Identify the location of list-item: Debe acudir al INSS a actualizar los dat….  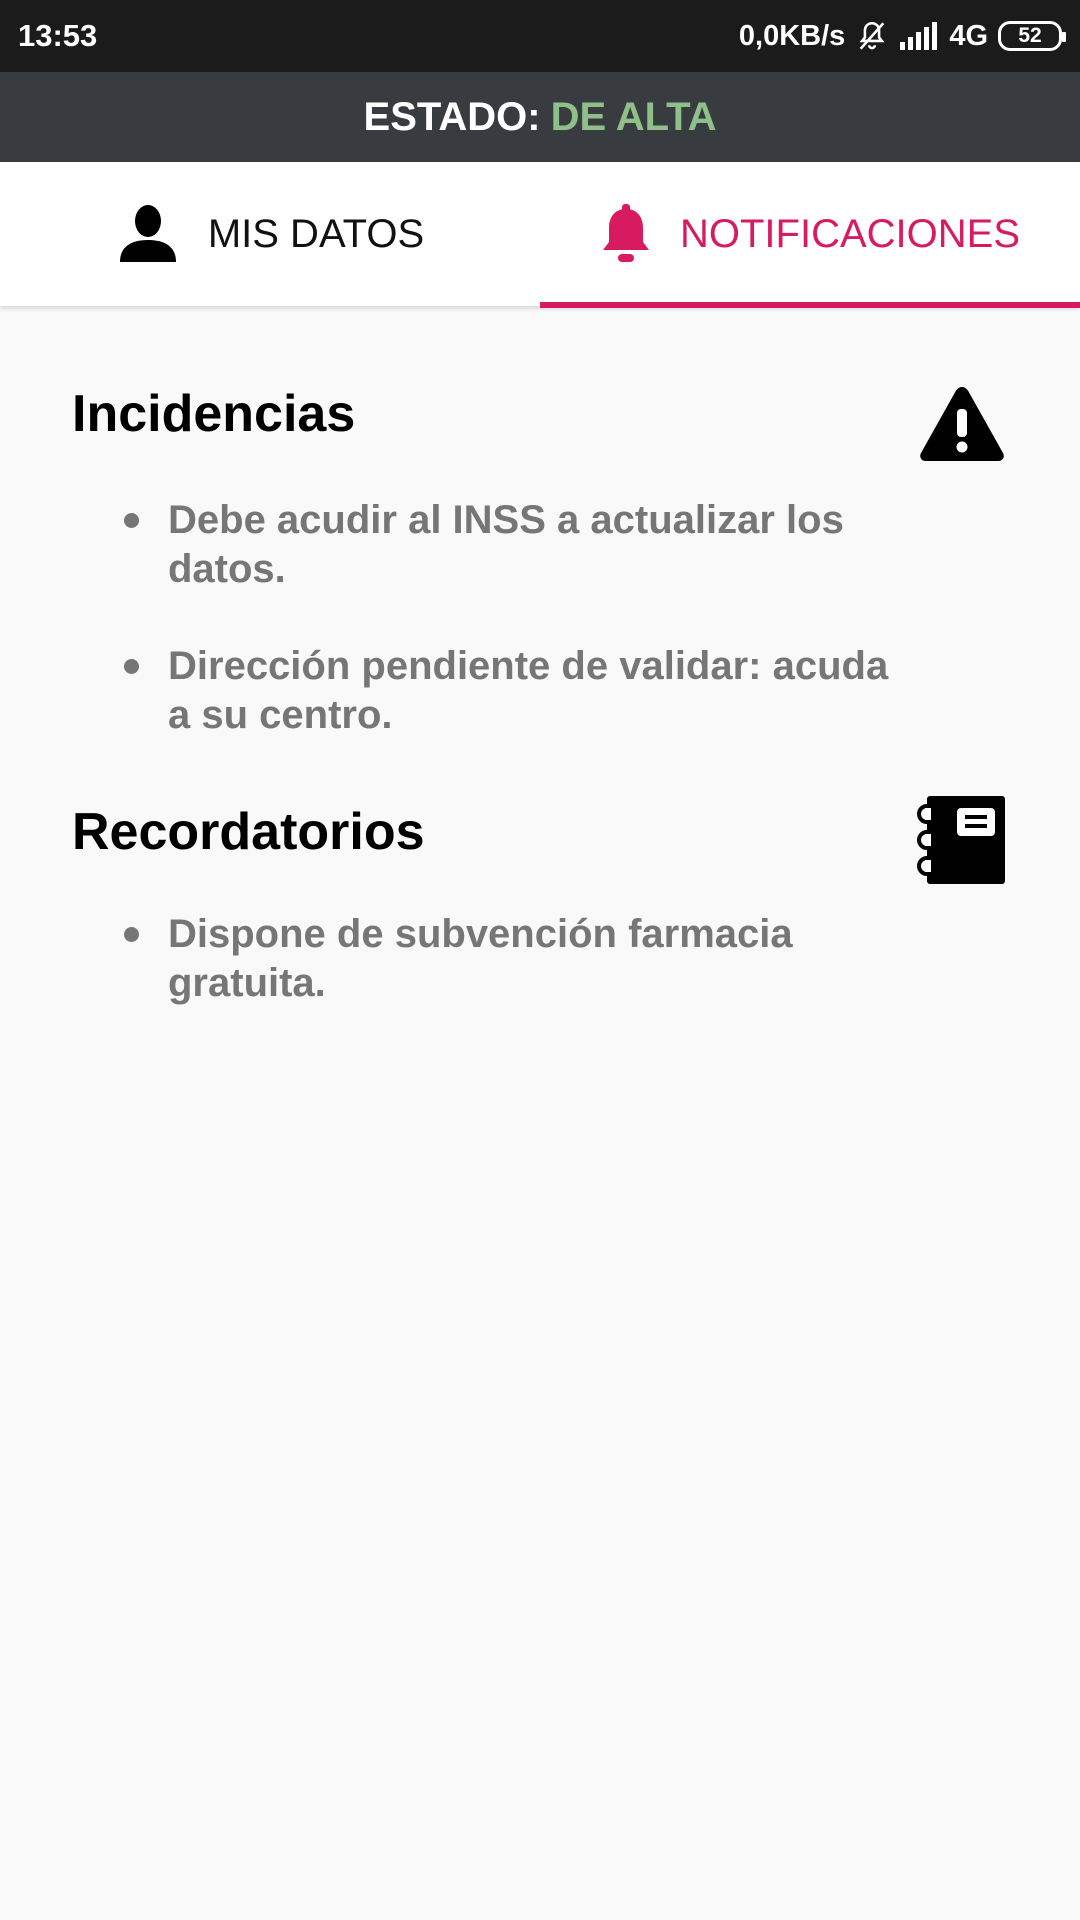
(510, 545).